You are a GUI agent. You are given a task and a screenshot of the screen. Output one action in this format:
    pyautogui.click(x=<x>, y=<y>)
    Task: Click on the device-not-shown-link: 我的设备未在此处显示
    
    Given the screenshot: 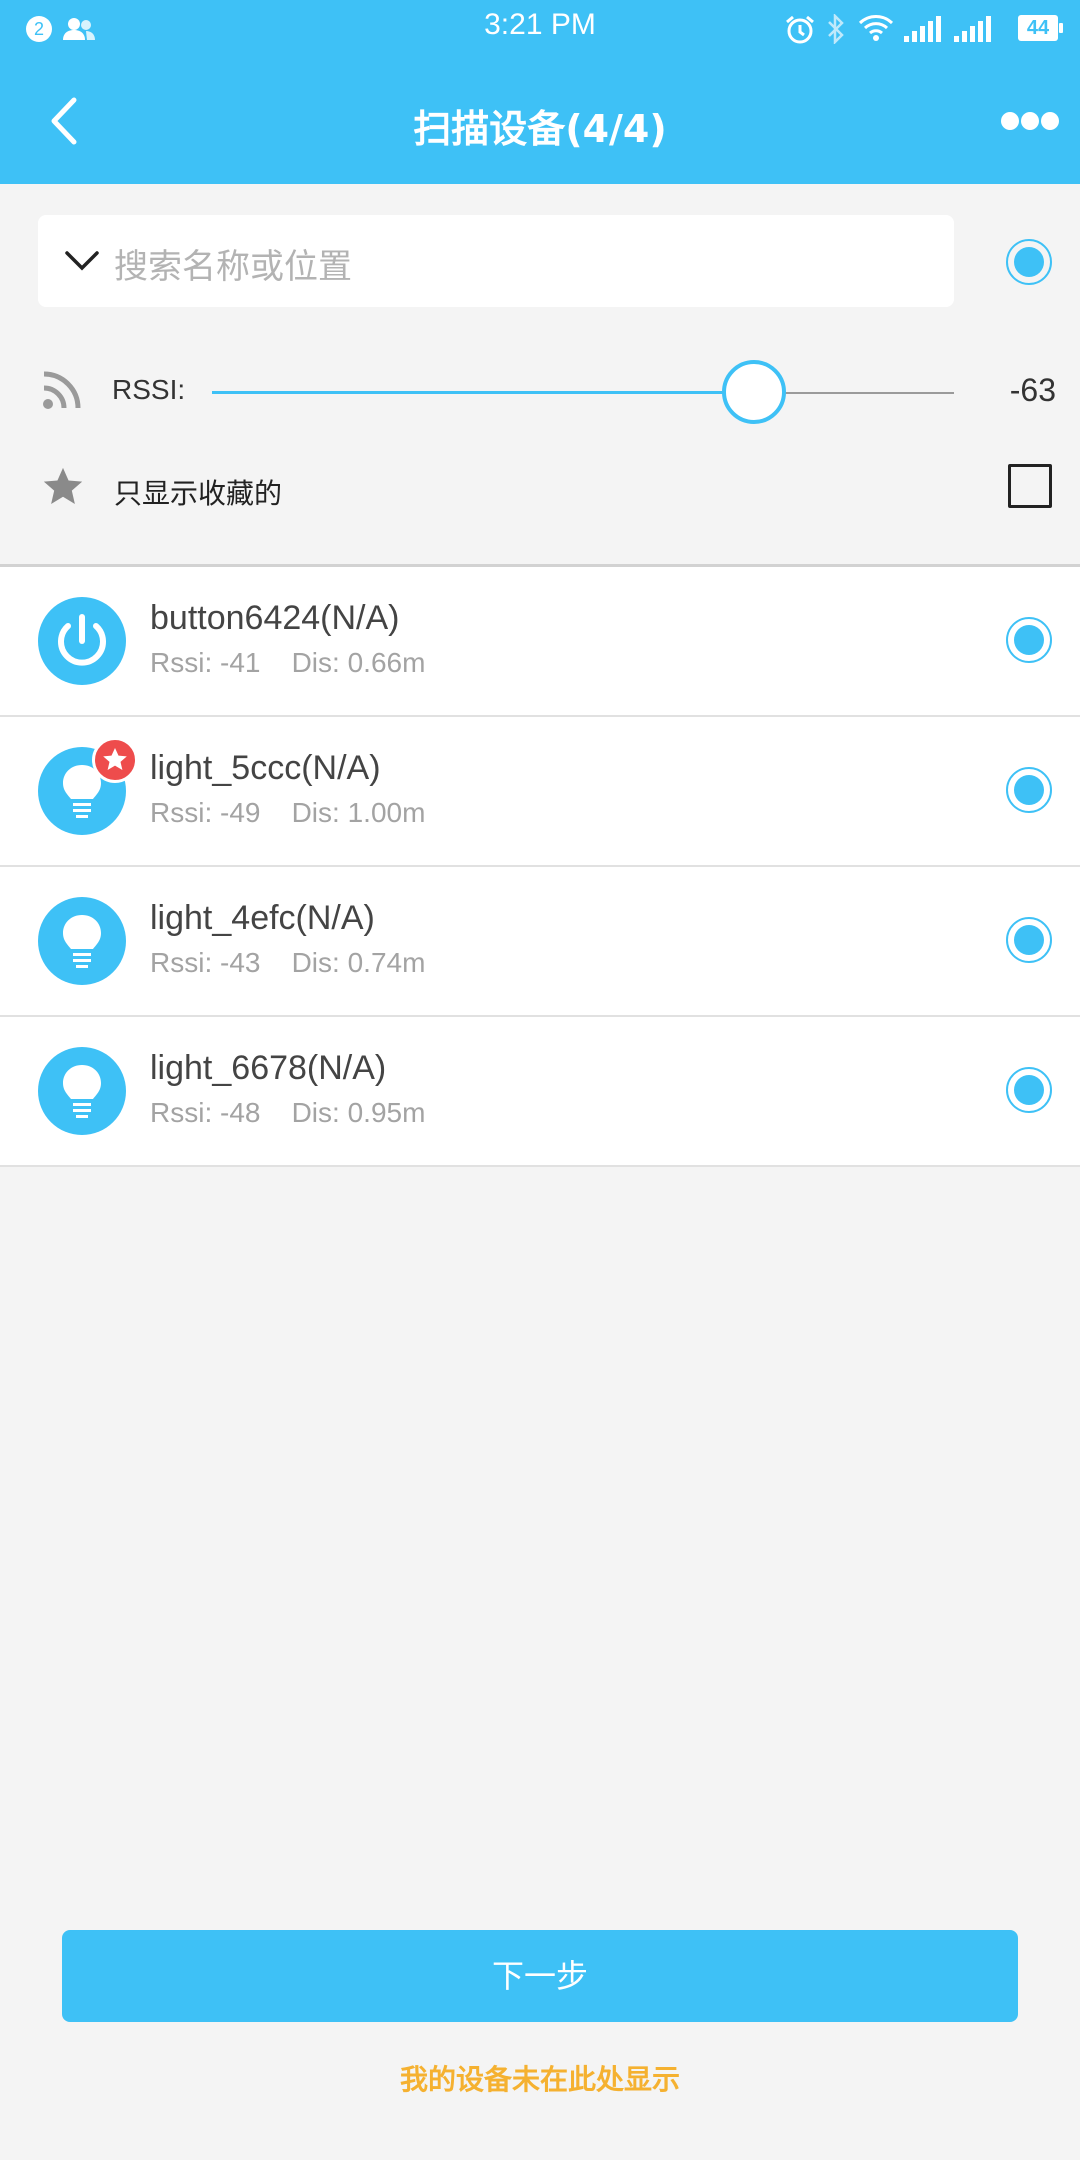 What is the action you would take?
    pyautogui.click(x=540, y=2078)
    